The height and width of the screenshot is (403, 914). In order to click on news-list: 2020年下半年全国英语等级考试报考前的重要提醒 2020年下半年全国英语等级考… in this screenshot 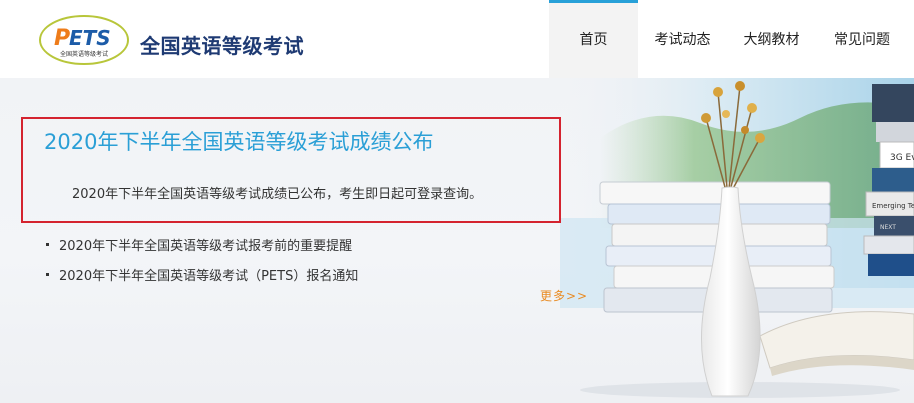, I will do `click(202, 259)`.